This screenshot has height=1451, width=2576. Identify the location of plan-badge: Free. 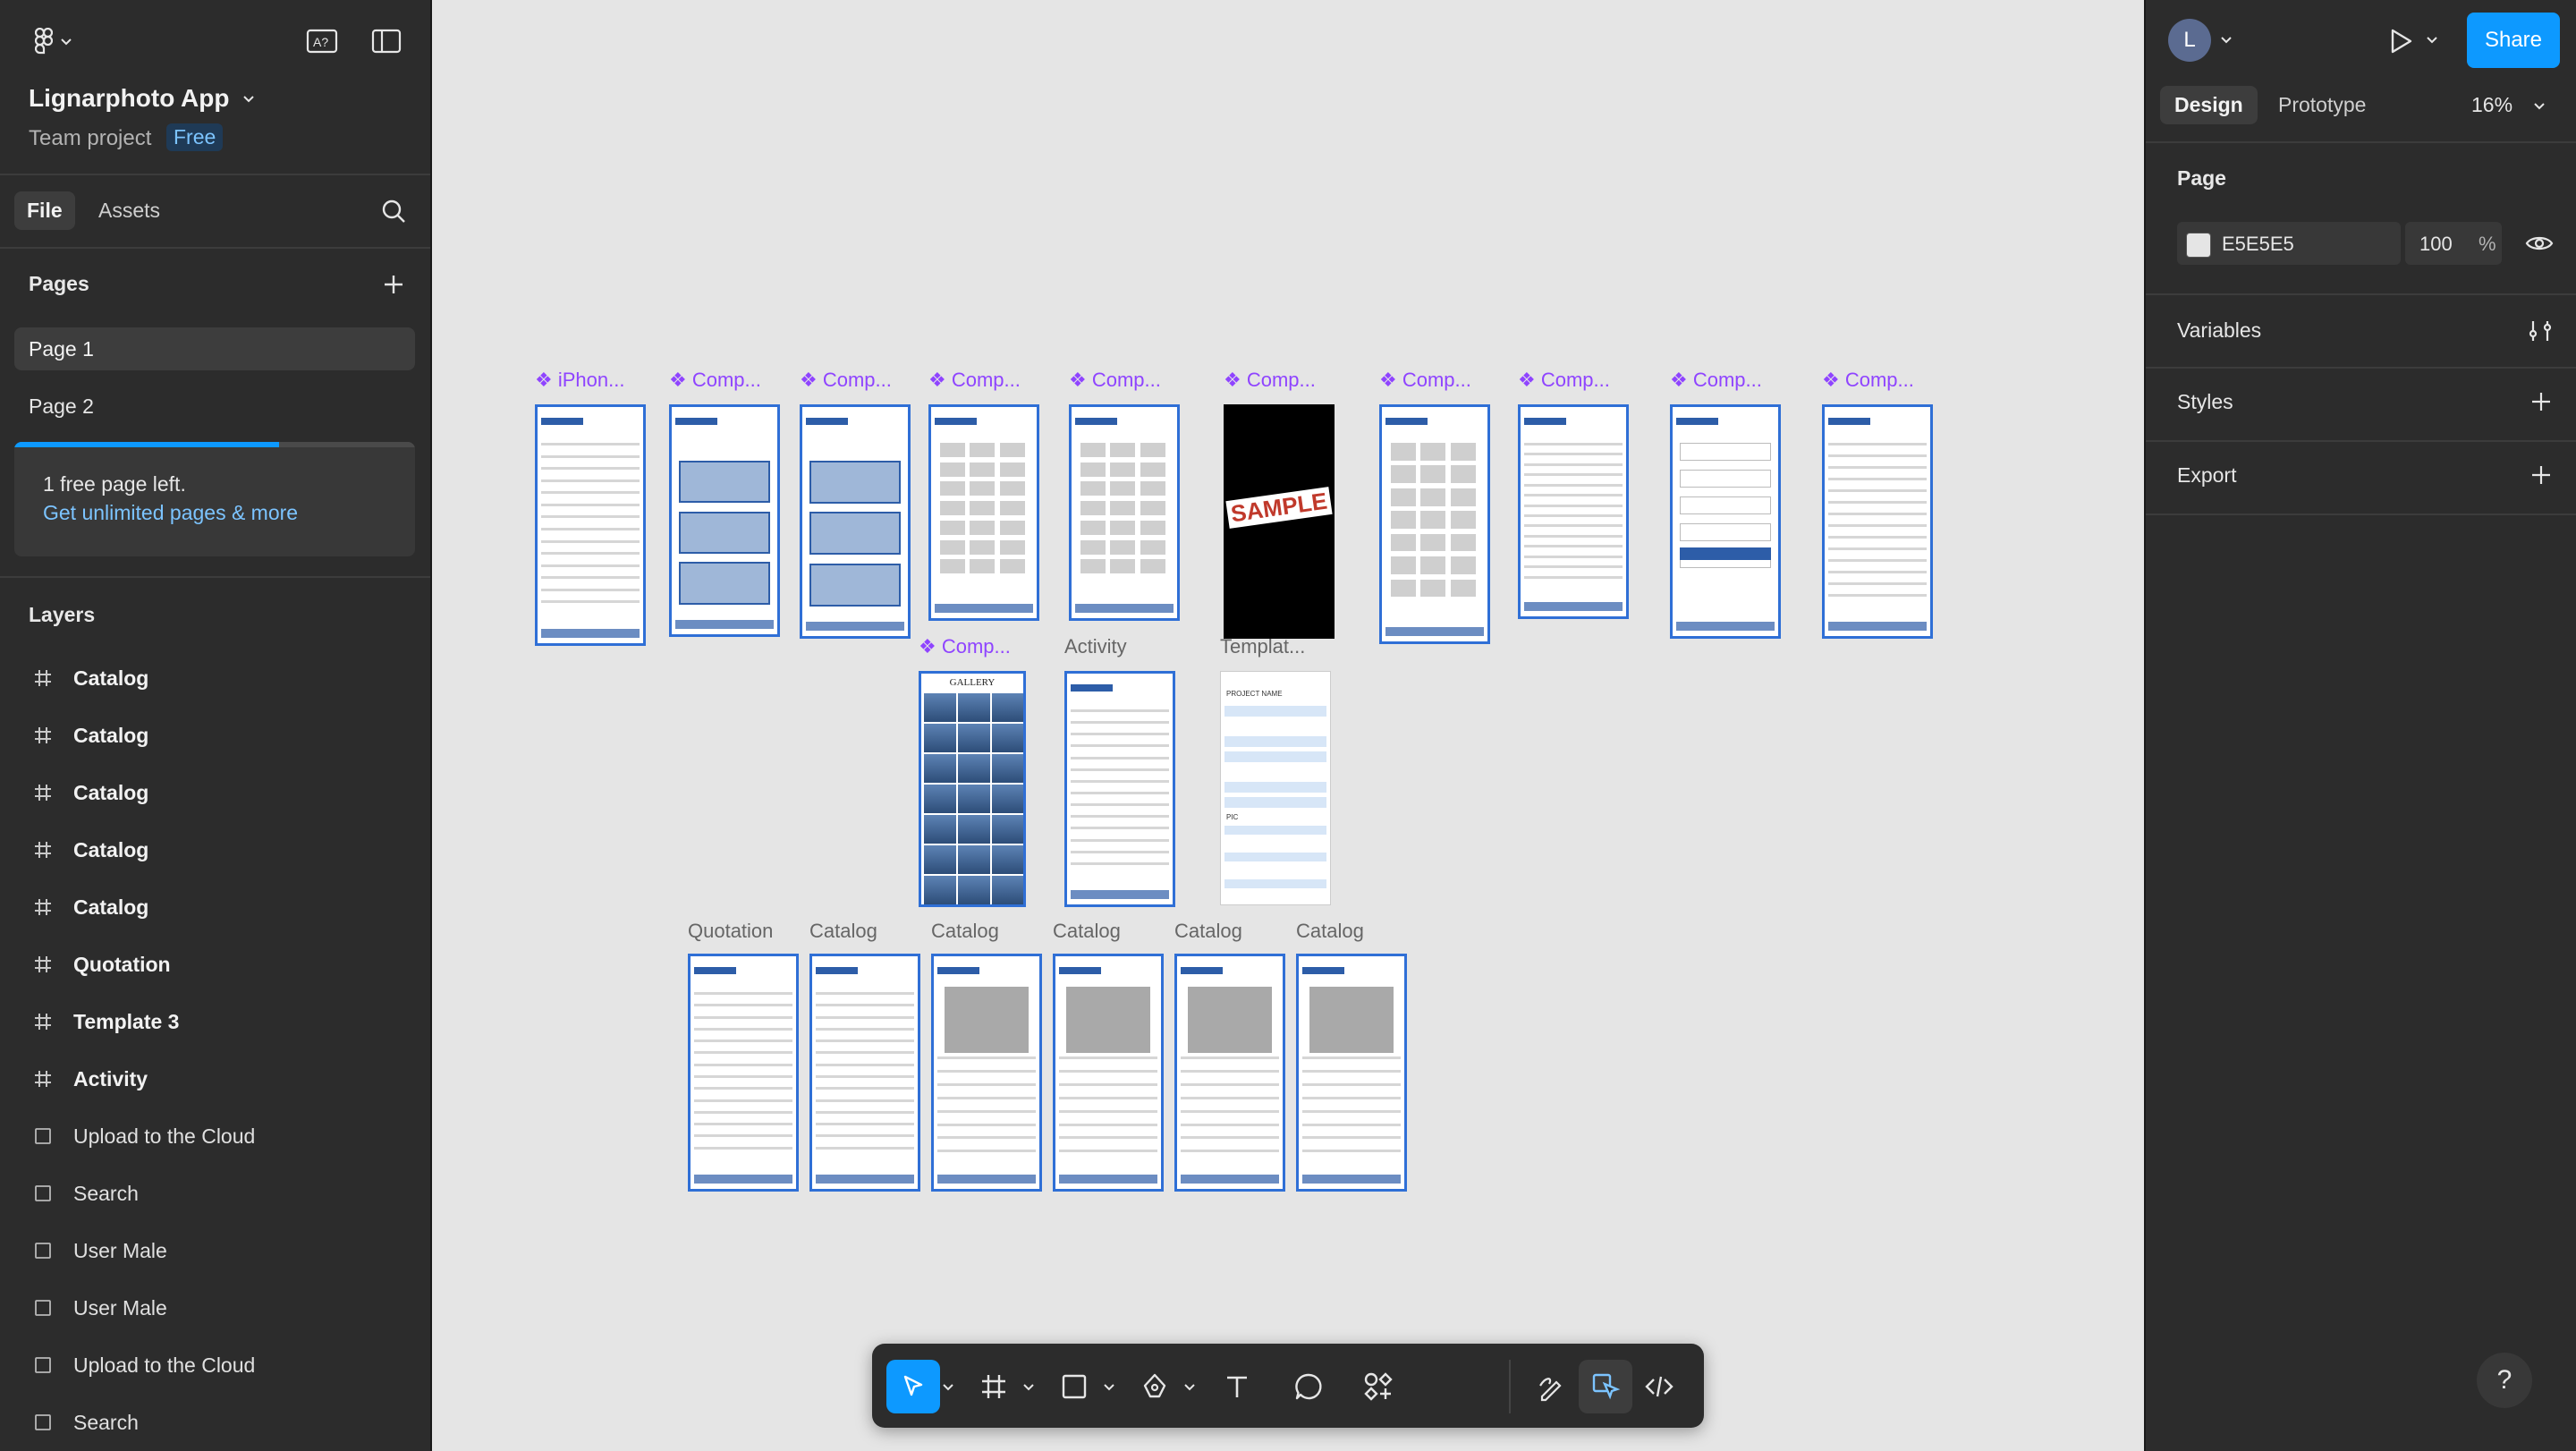
(195, 137).